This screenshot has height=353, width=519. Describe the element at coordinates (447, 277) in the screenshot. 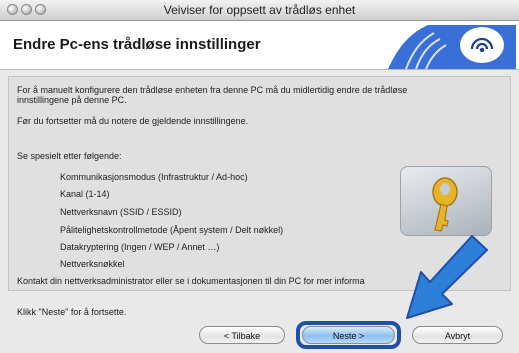

I see `pointer-arrow-icon` at that location.